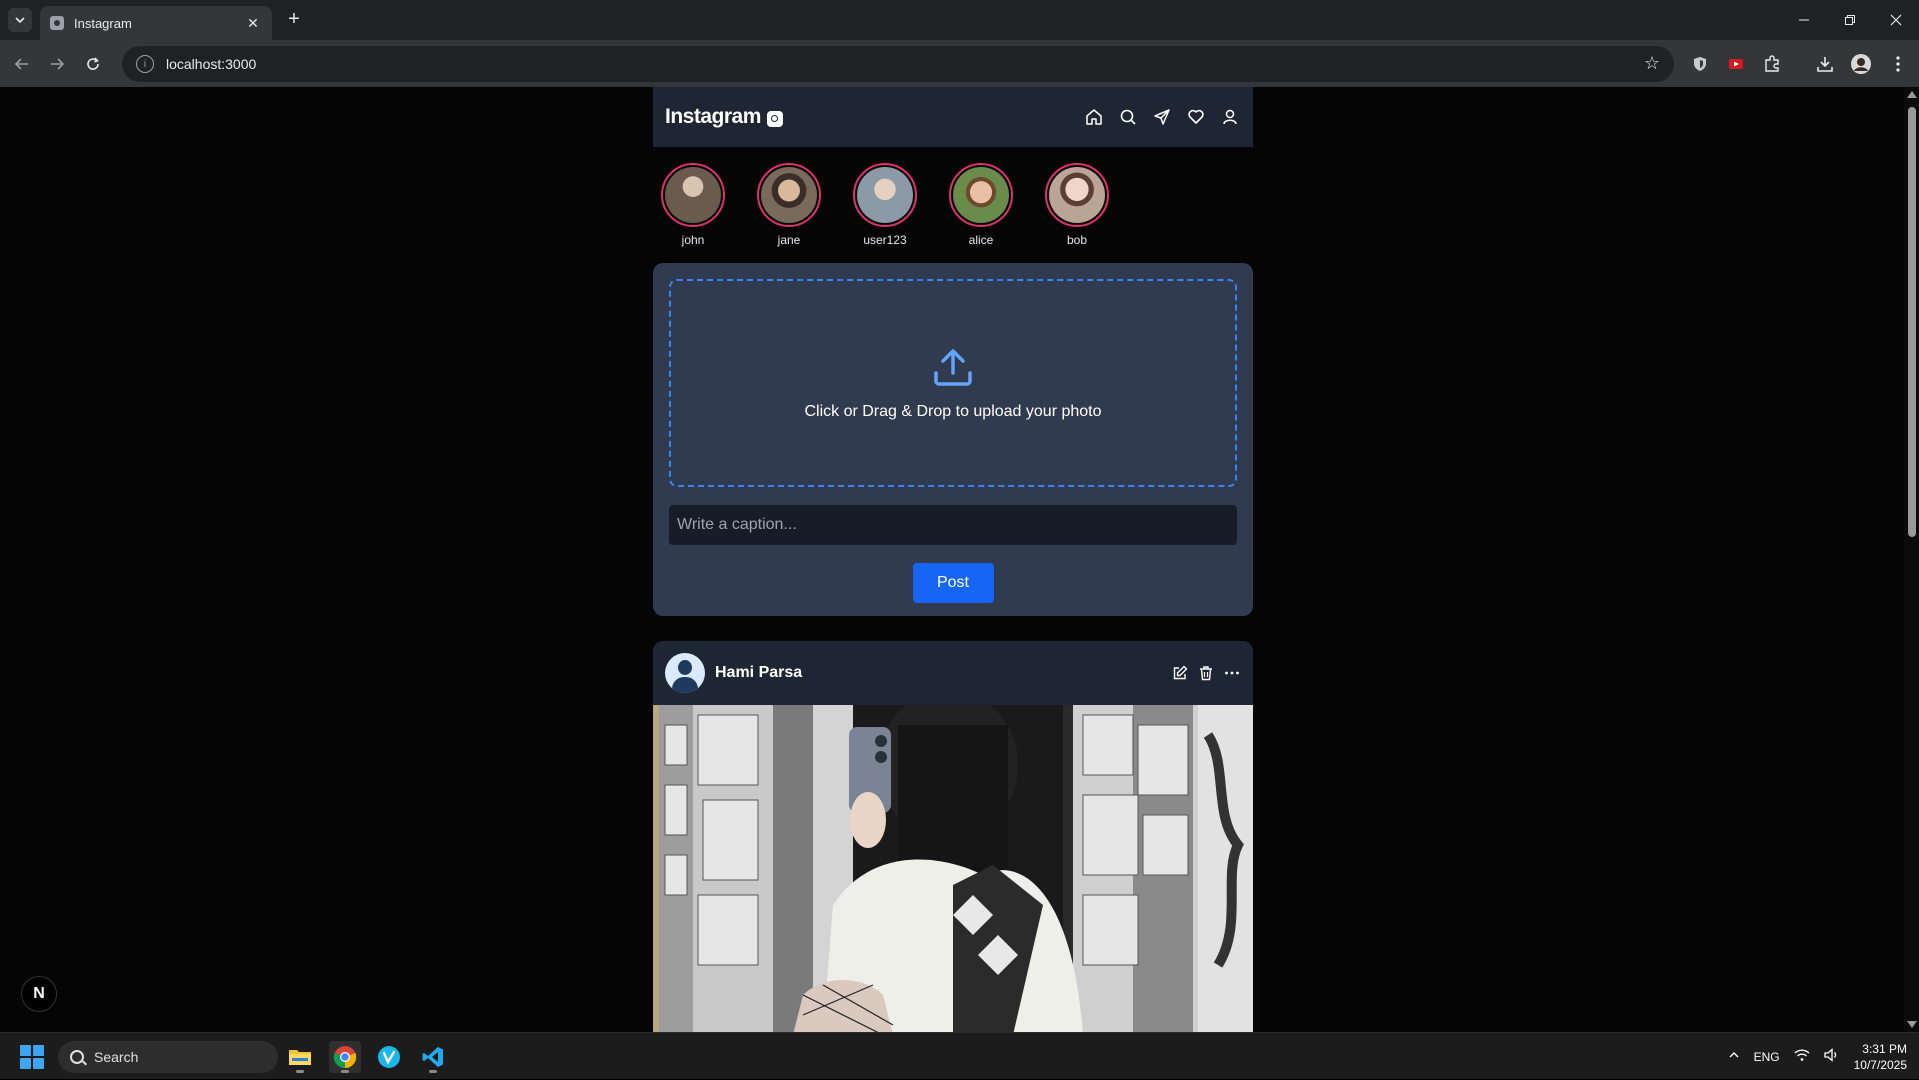 The image size is (1919, 1080). What do you see at coordinates (1896, 20) in the screenshot?
I see `close-window-button` at bounding box center [1896, 20].